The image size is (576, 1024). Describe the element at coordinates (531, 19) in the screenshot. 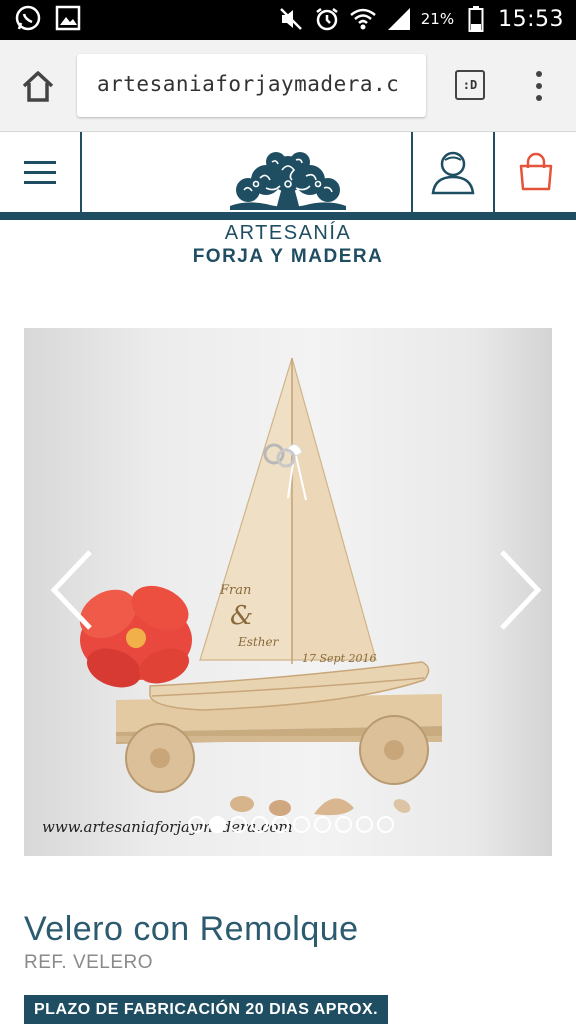

I see `clock: 15:53` at that location.